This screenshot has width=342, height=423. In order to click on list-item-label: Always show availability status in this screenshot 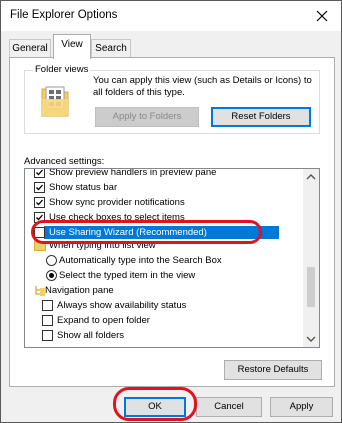, I will do `click(122, 305)`.